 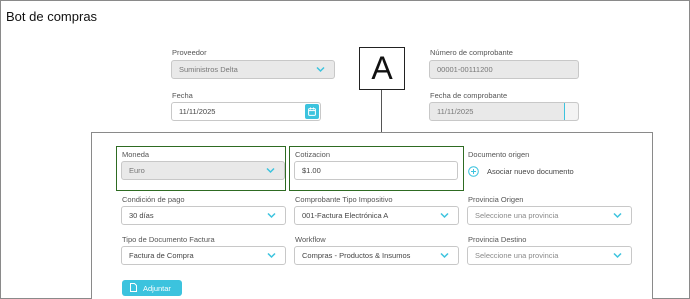 I want to click on asociar-documento-link: Asociar nuevo documento, so click(x=530, y=171).